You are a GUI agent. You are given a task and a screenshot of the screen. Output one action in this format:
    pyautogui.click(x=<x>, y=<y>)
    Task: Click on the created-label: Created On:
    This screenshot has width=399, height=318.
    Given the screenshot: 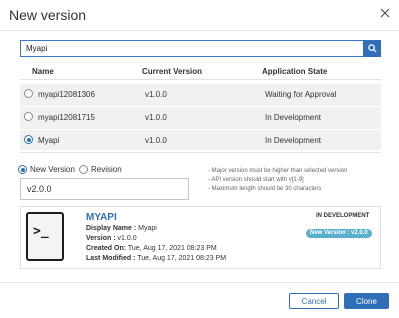 What is the action you would take?
    pyautogui.click(x=106, y=248)
    